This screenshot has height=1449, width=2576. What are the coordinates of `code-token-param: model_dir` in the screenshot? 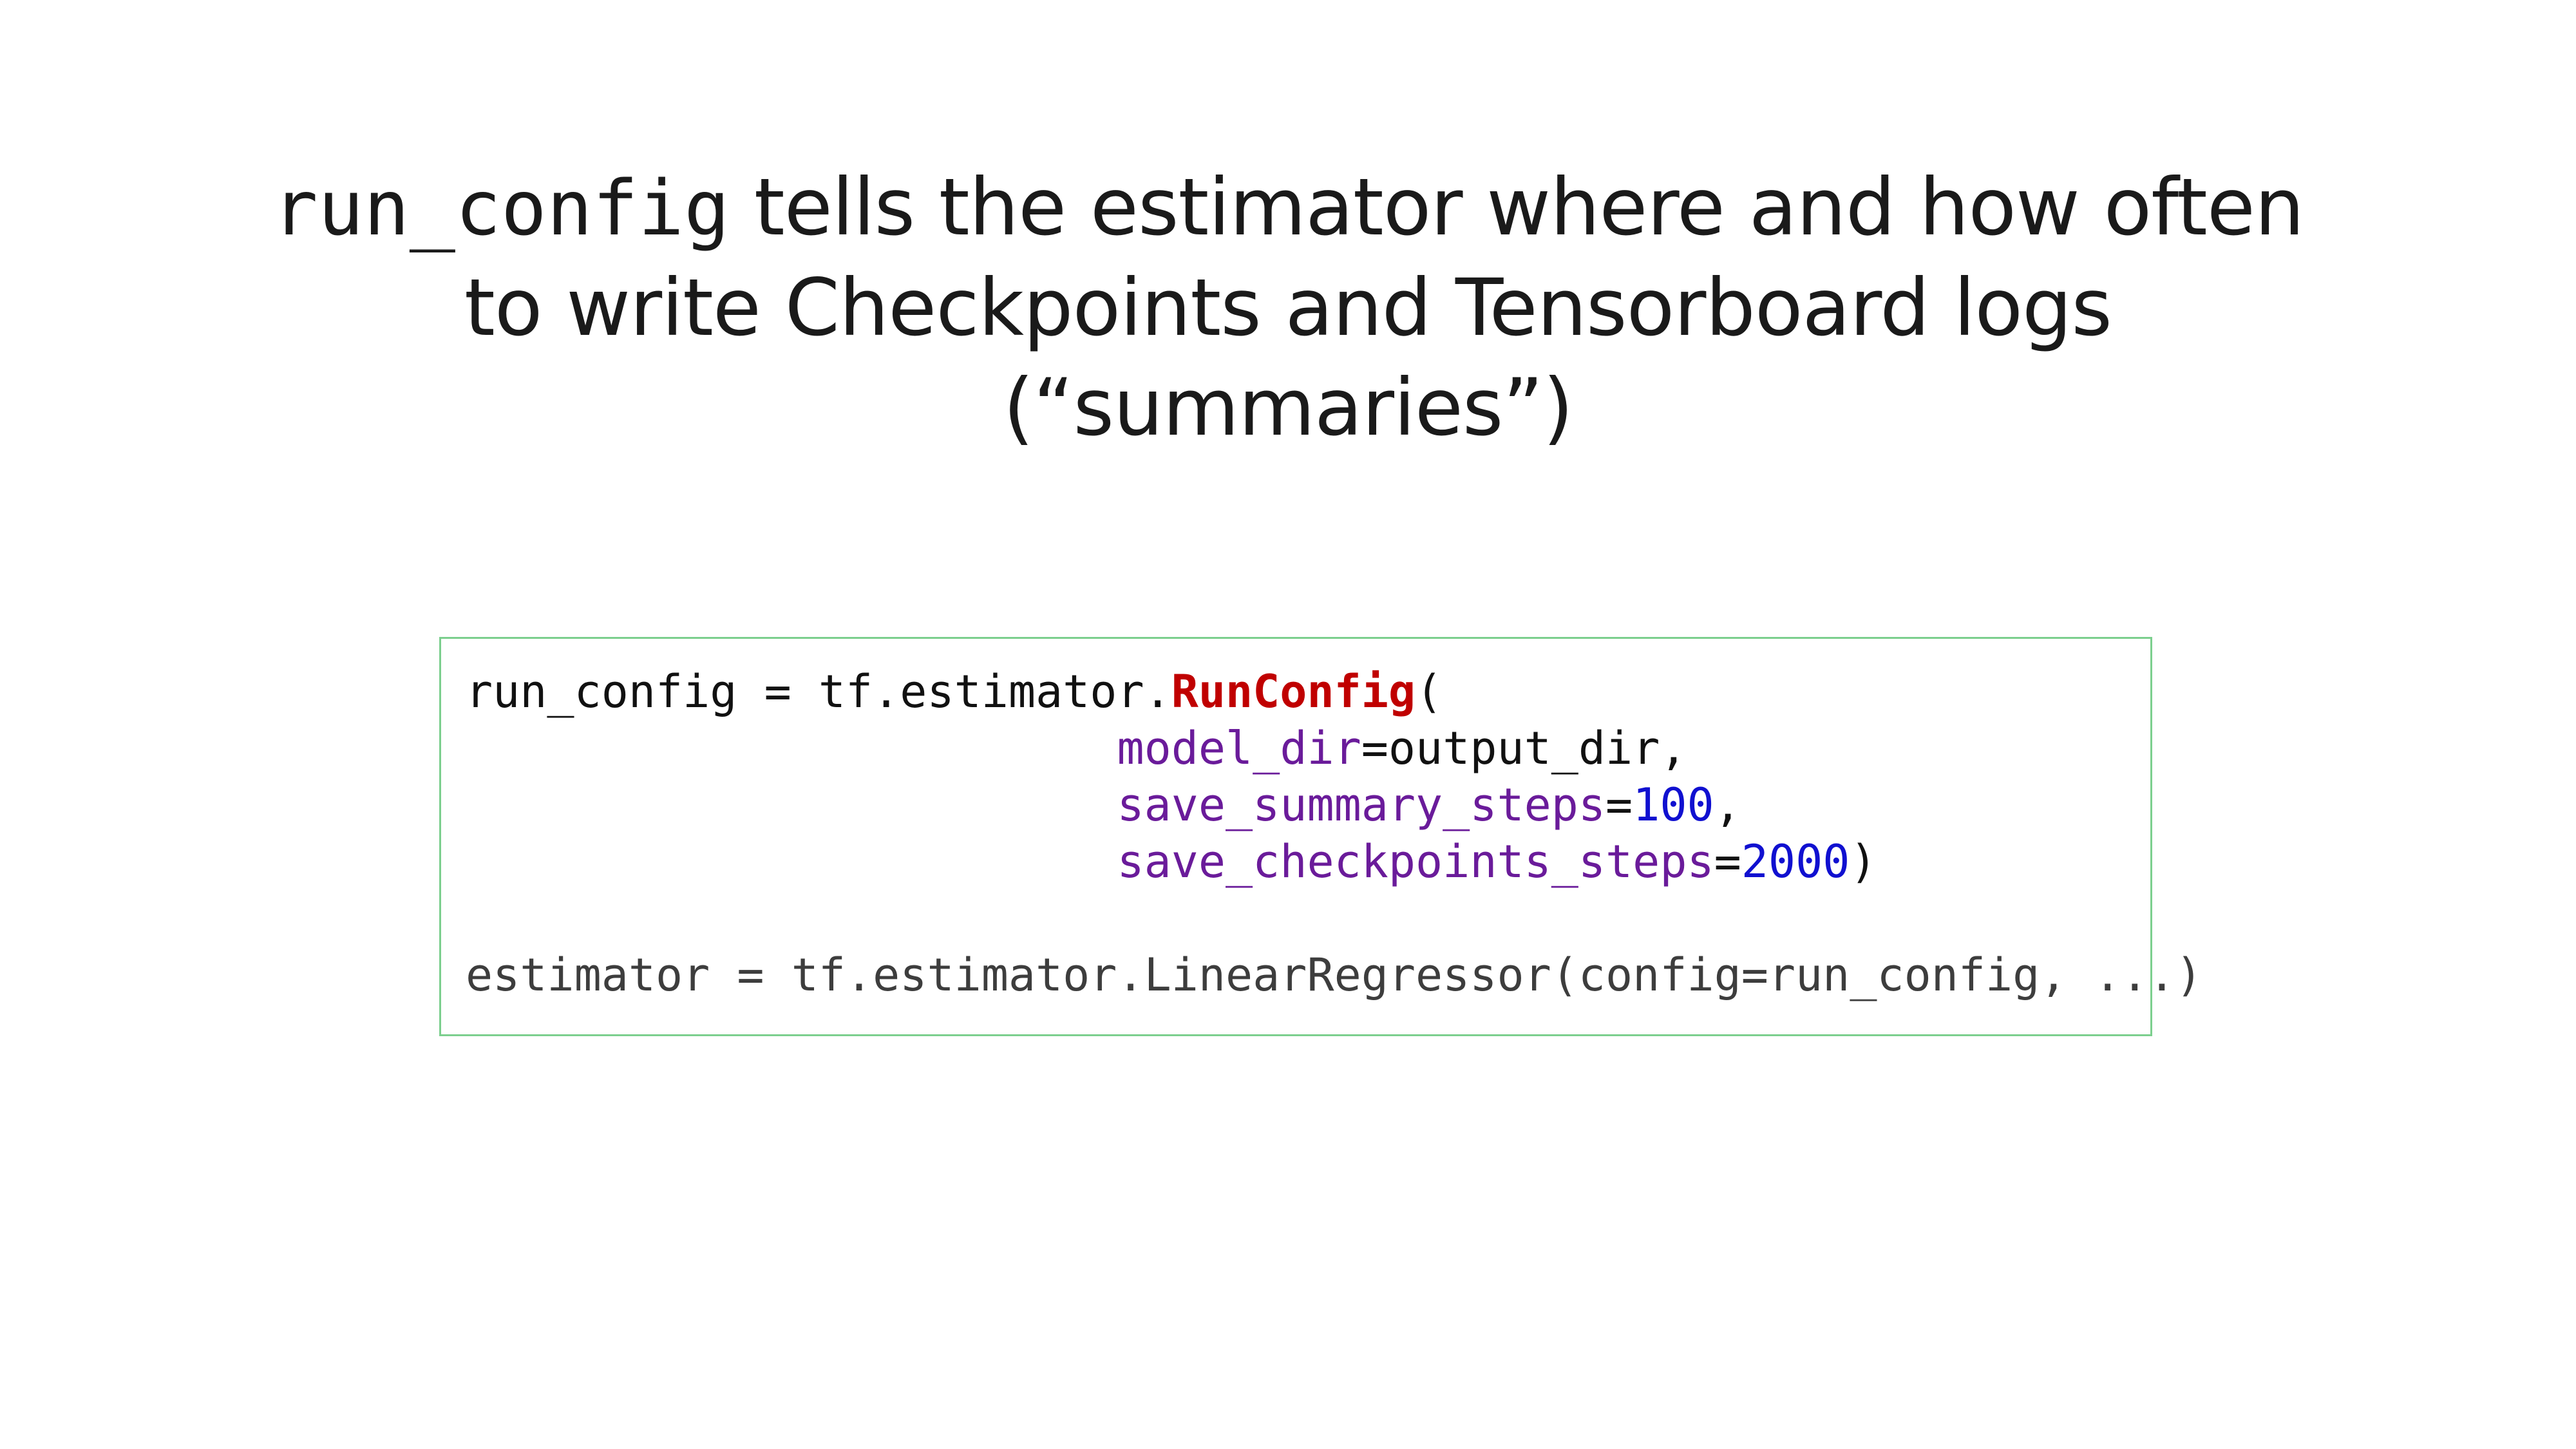 It's located at (1239, 749).